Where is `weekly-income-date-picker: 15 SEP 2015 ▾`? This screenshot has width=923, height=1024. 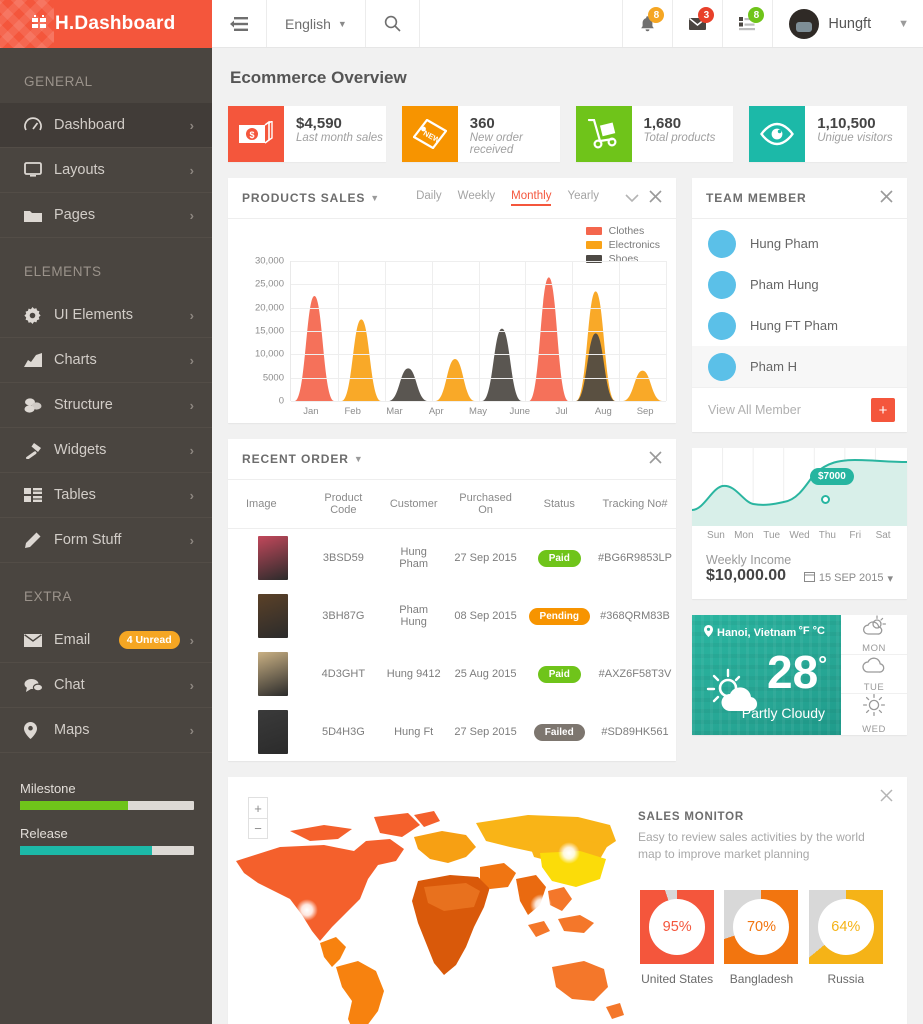 weekly-income-date-picker: 15 SEP 2015 ▾ is located at coordinates (848, 578).